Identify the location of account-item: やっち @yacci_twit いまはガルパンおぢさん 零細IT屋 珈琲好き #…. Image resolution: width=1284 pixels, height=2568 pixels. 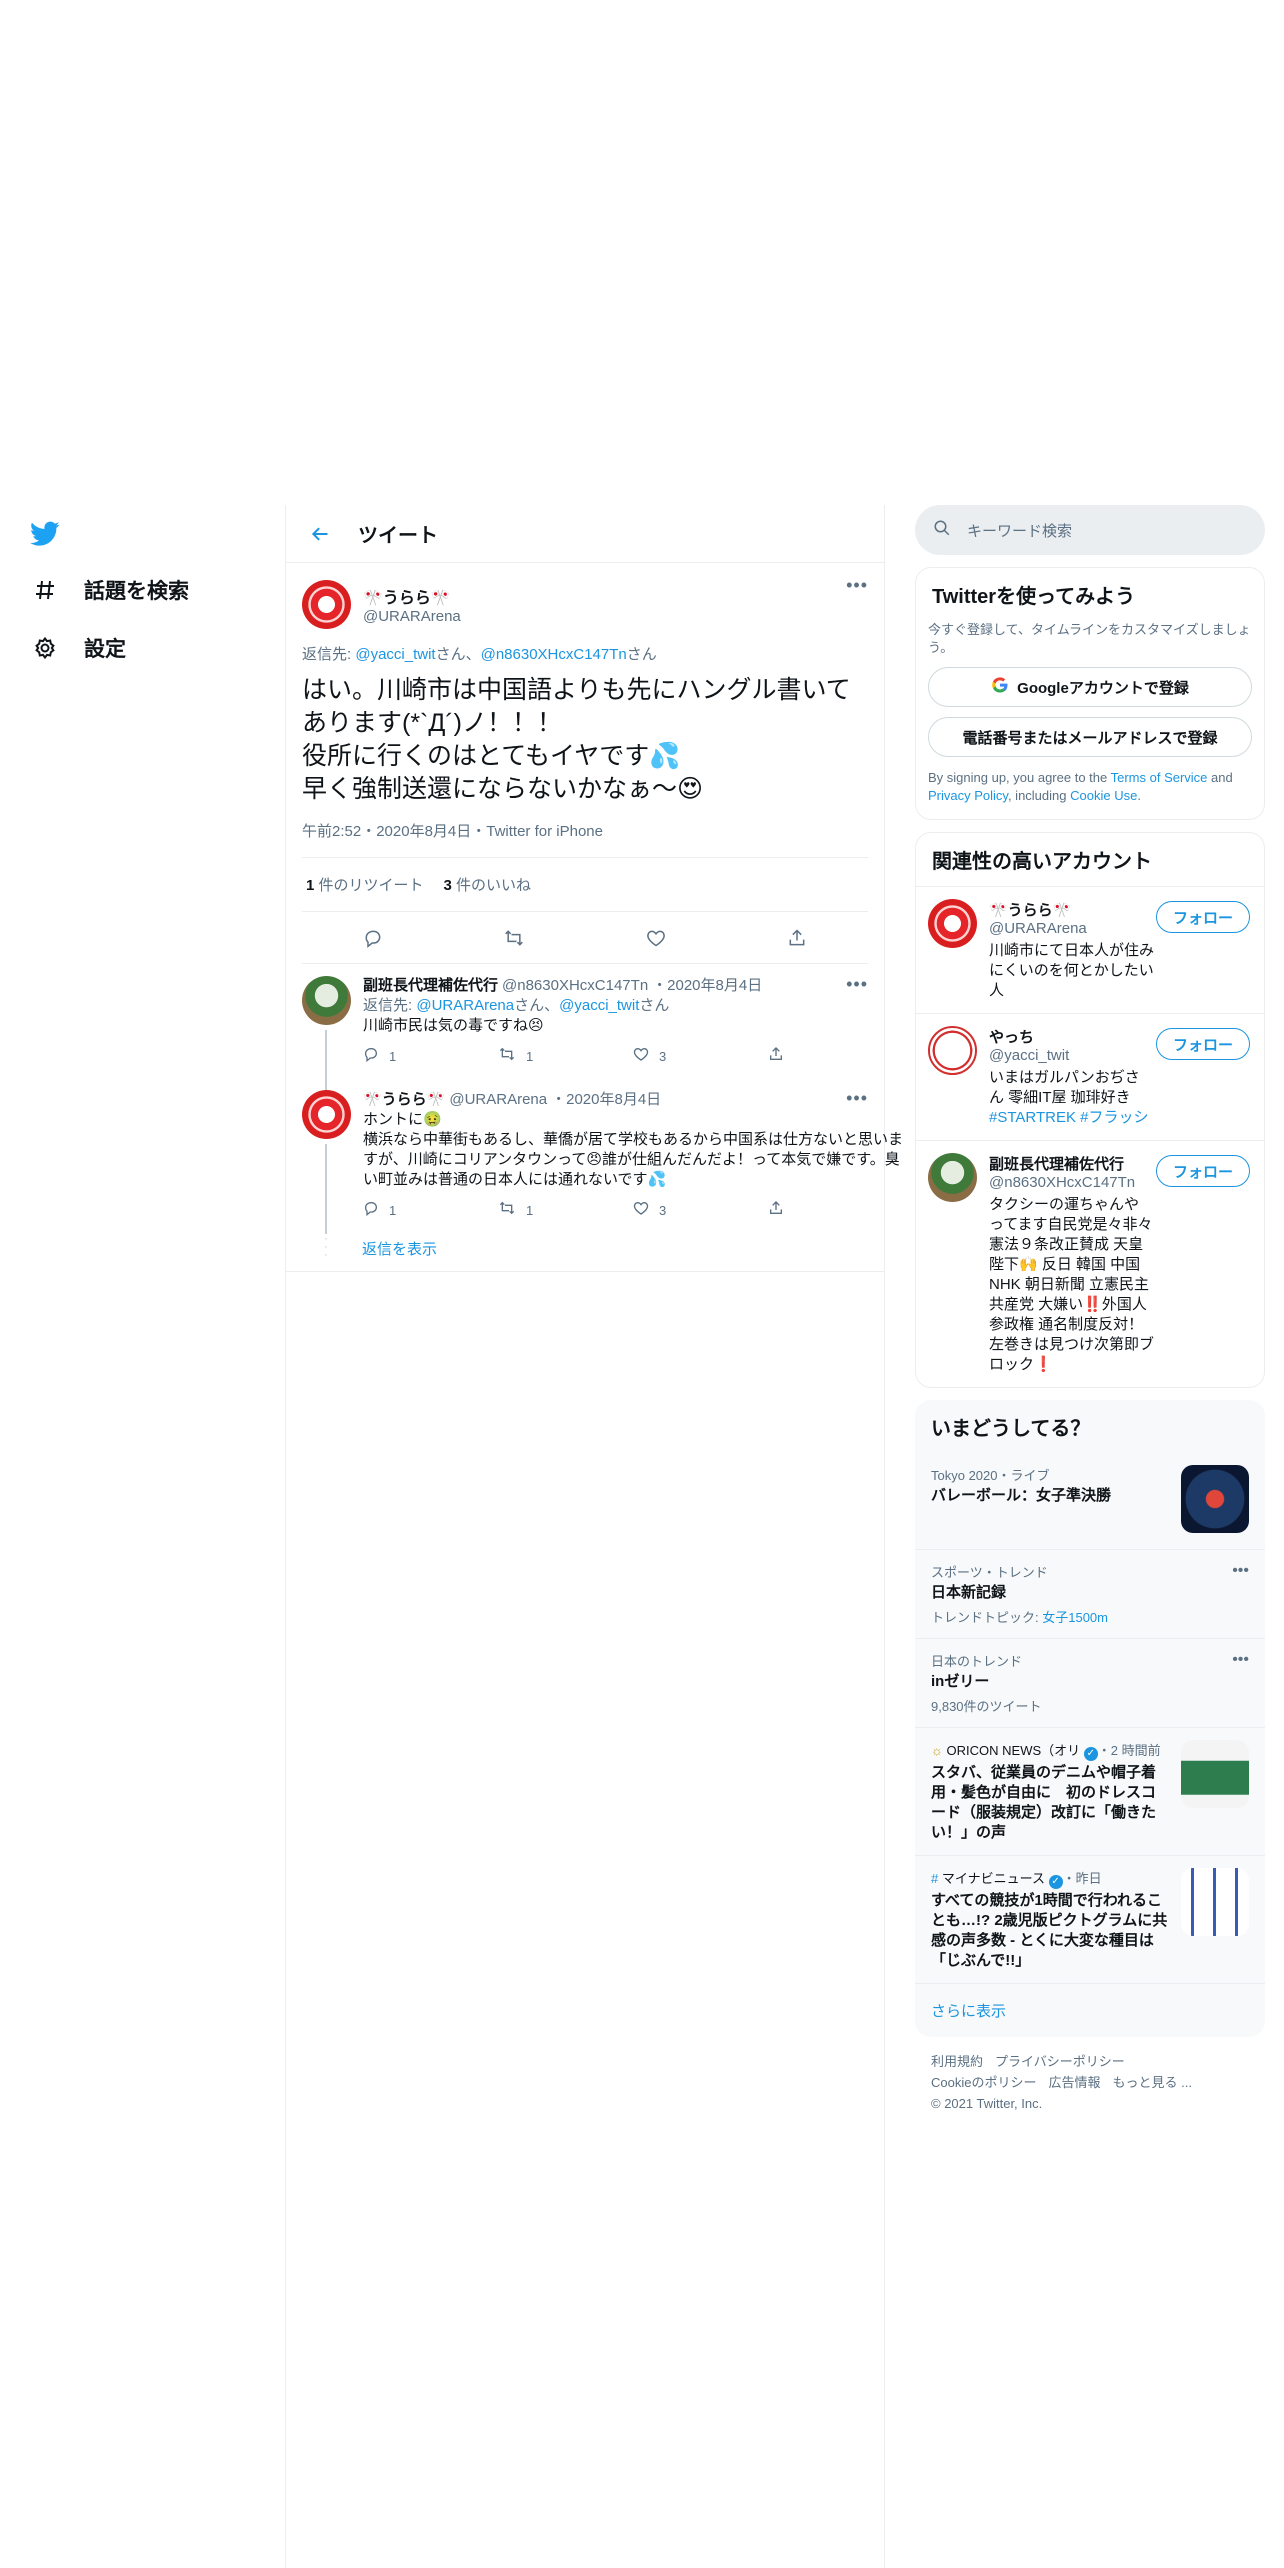
(1090, 1076).